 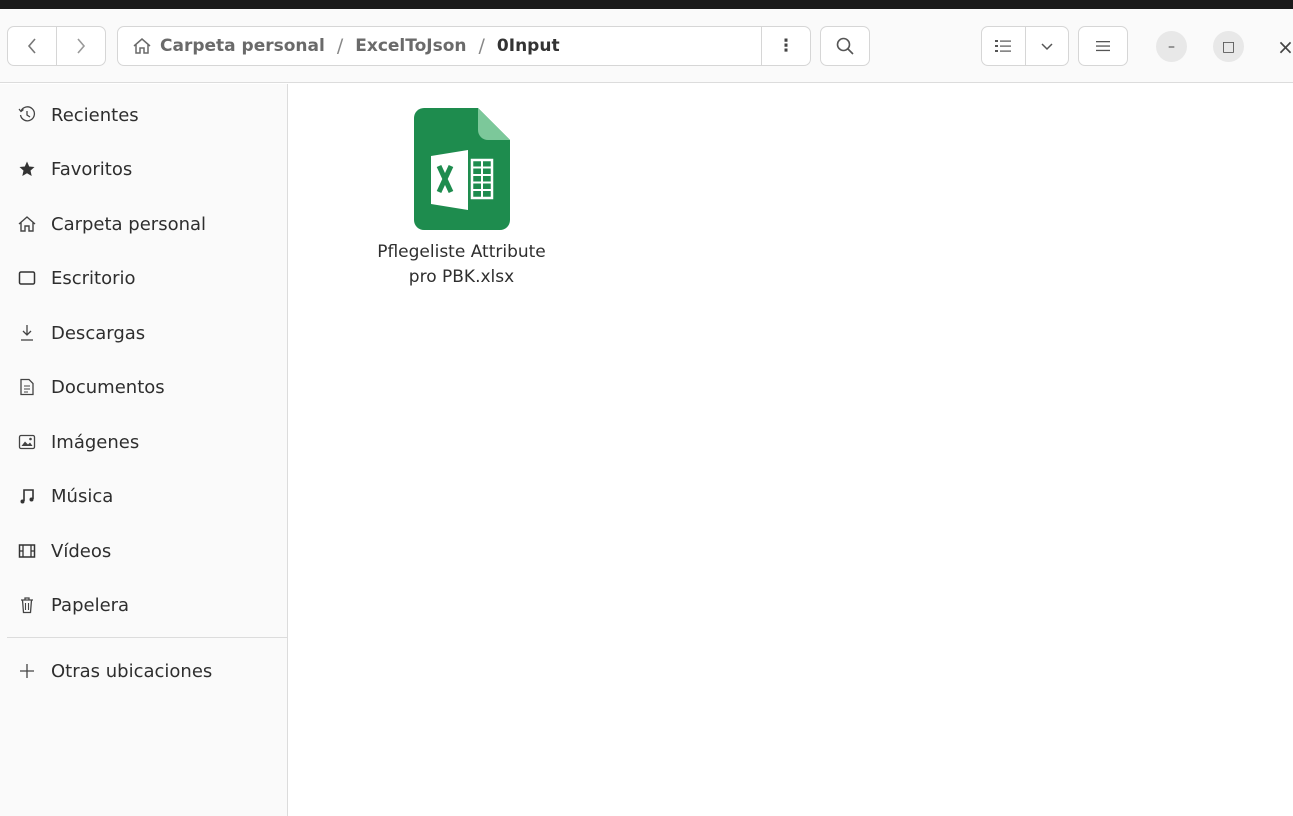 What do you see at coordinates (27, 442) in the screenshot?
I see `image-icon` at bounding box center [27, 442].